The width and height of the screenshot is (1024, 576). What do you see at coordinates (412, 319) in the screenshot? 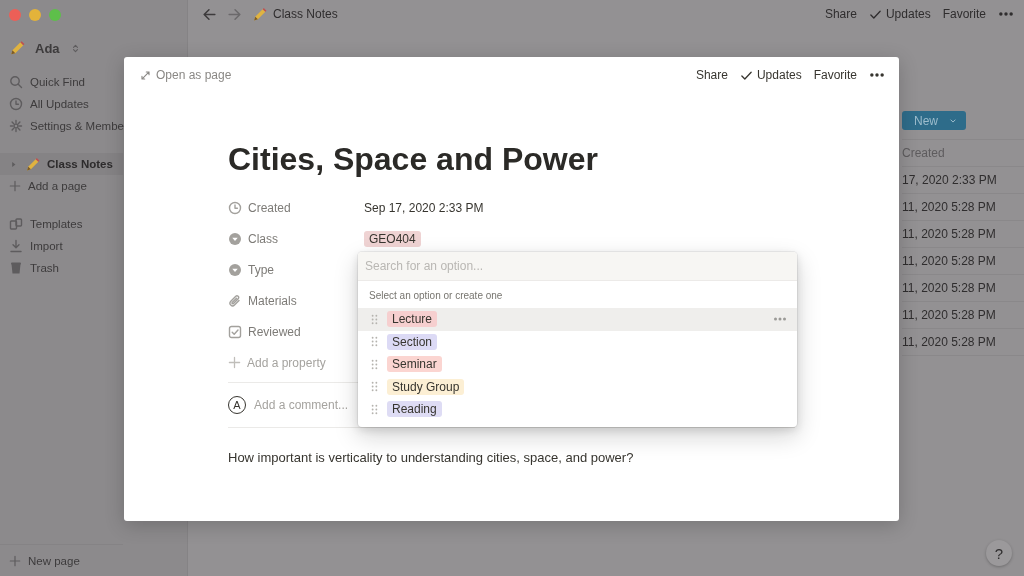
I see `option-tag: Lecture` at bounding box center [412, 319].